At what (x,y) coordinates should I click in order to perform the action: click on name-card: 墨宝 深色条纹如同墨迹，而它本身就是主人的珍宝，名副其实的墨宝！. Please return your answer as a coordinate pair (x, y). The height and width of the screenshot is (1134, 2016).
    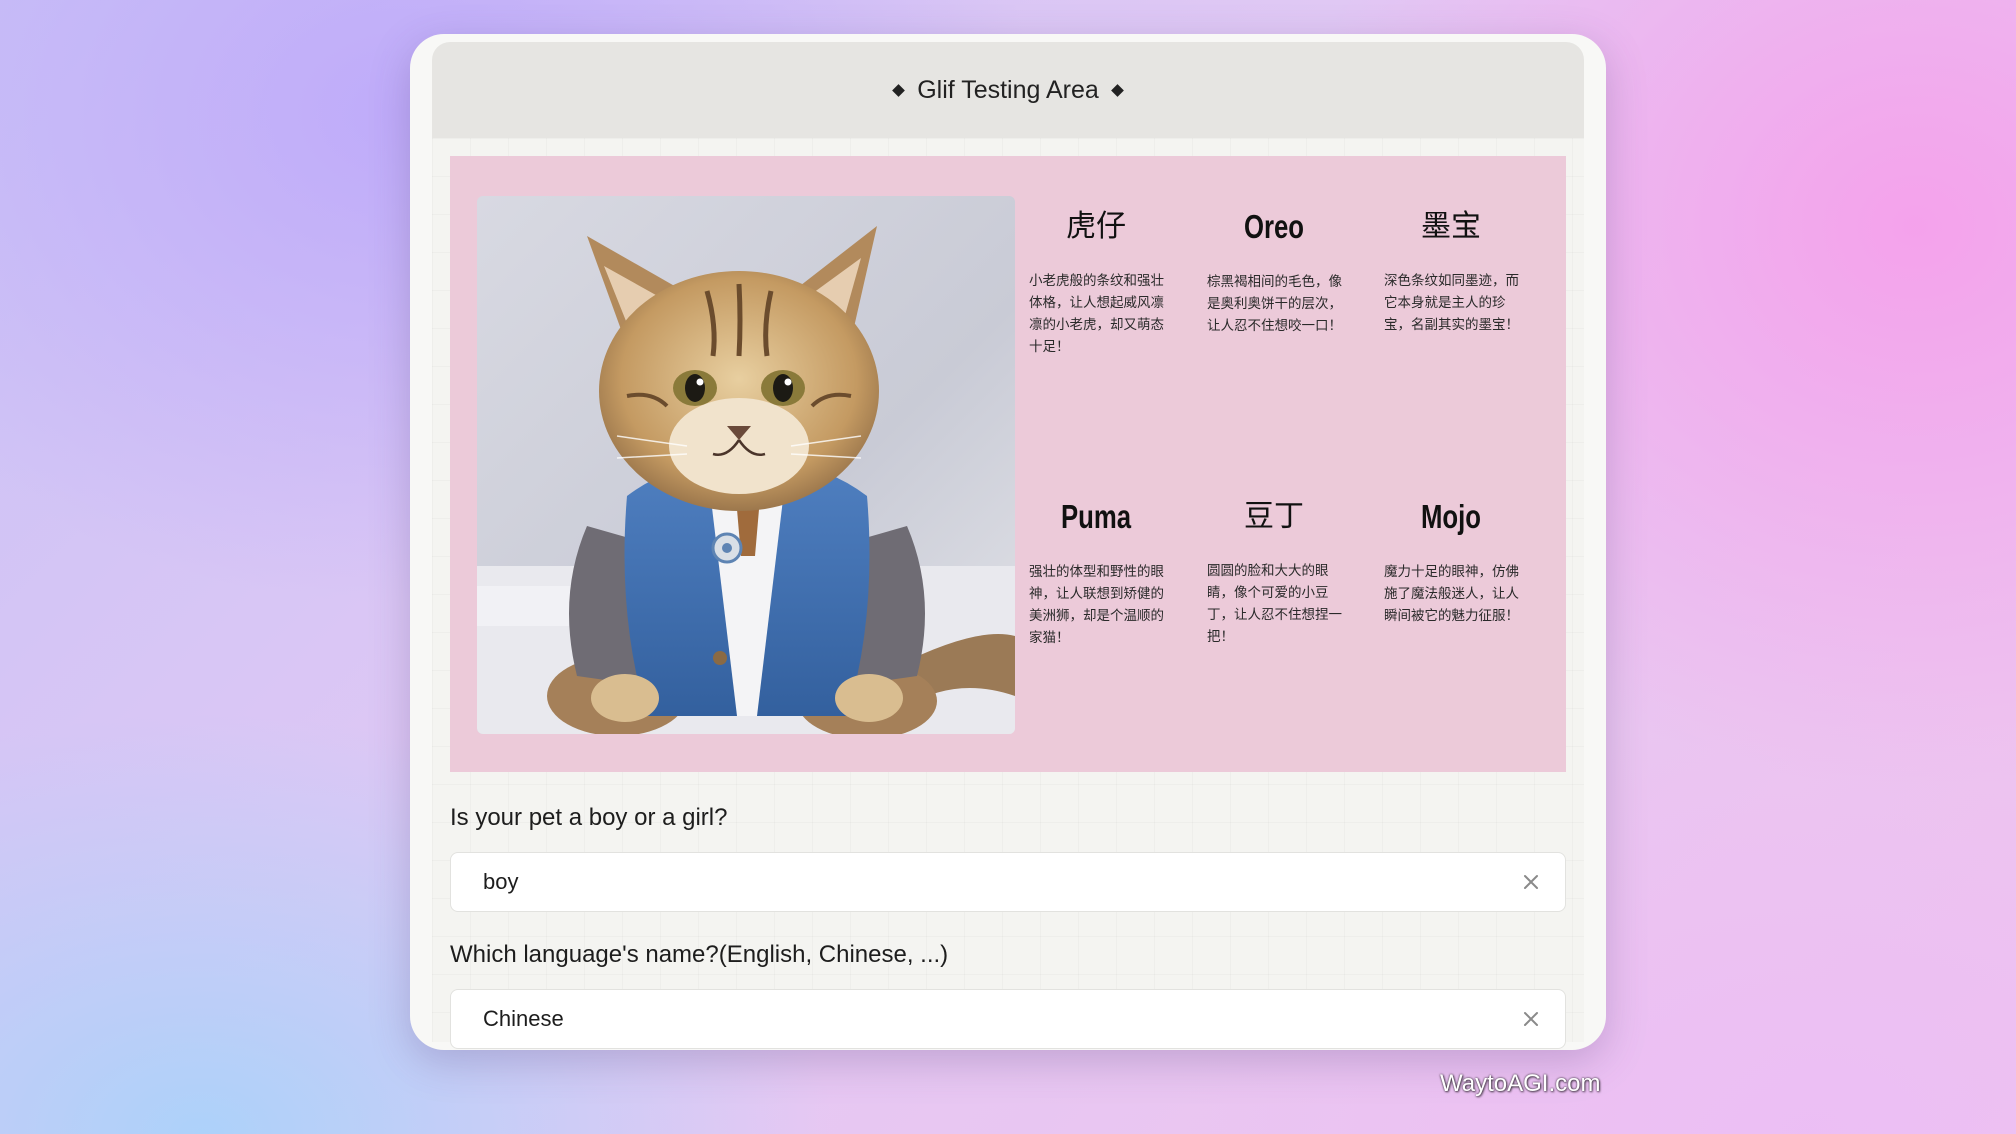
    Looking at the image, I should click on (1451, 266).